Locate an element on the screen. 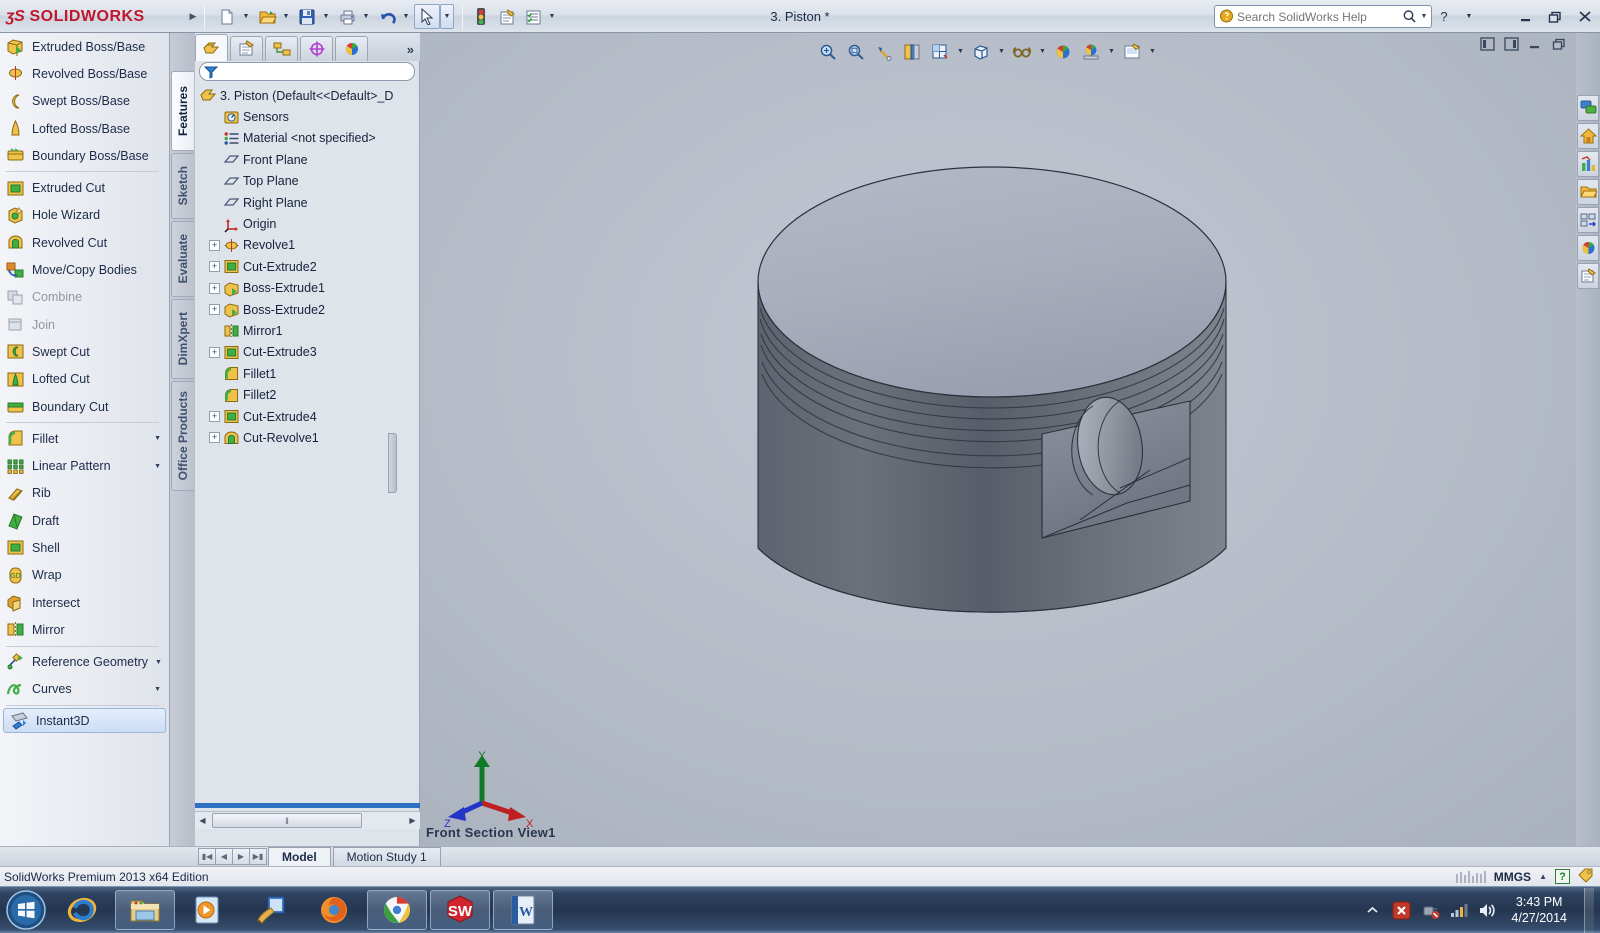 The width and height of the screenshot is (1600, 933). status-help-badge: ? is located at coordinates (1562, 876).